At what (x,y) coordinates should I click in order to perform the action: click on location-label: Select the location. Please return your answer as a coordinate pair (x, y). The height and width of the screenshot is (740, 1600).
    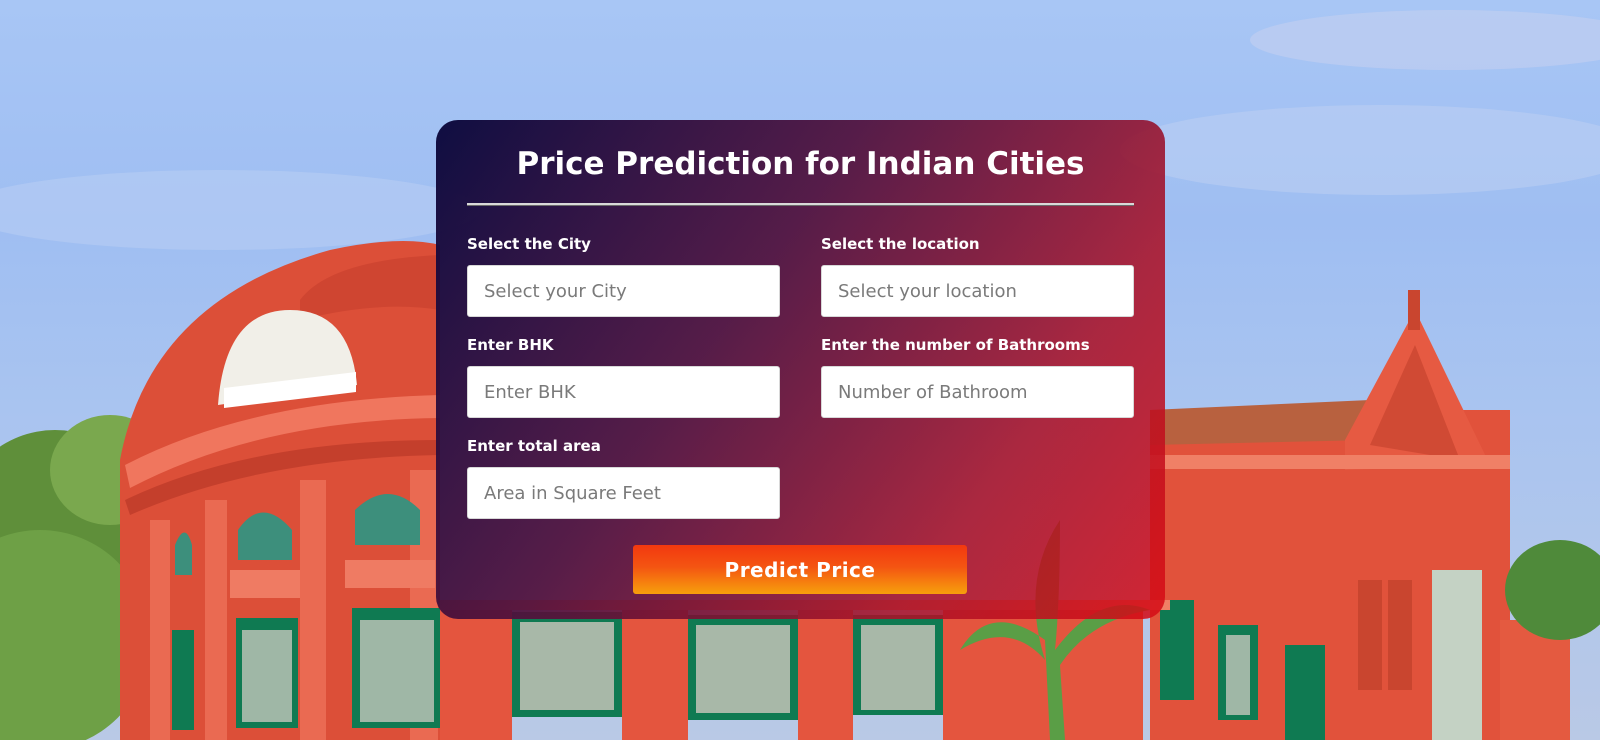
    Looking at the image, I should click on (900, 244).